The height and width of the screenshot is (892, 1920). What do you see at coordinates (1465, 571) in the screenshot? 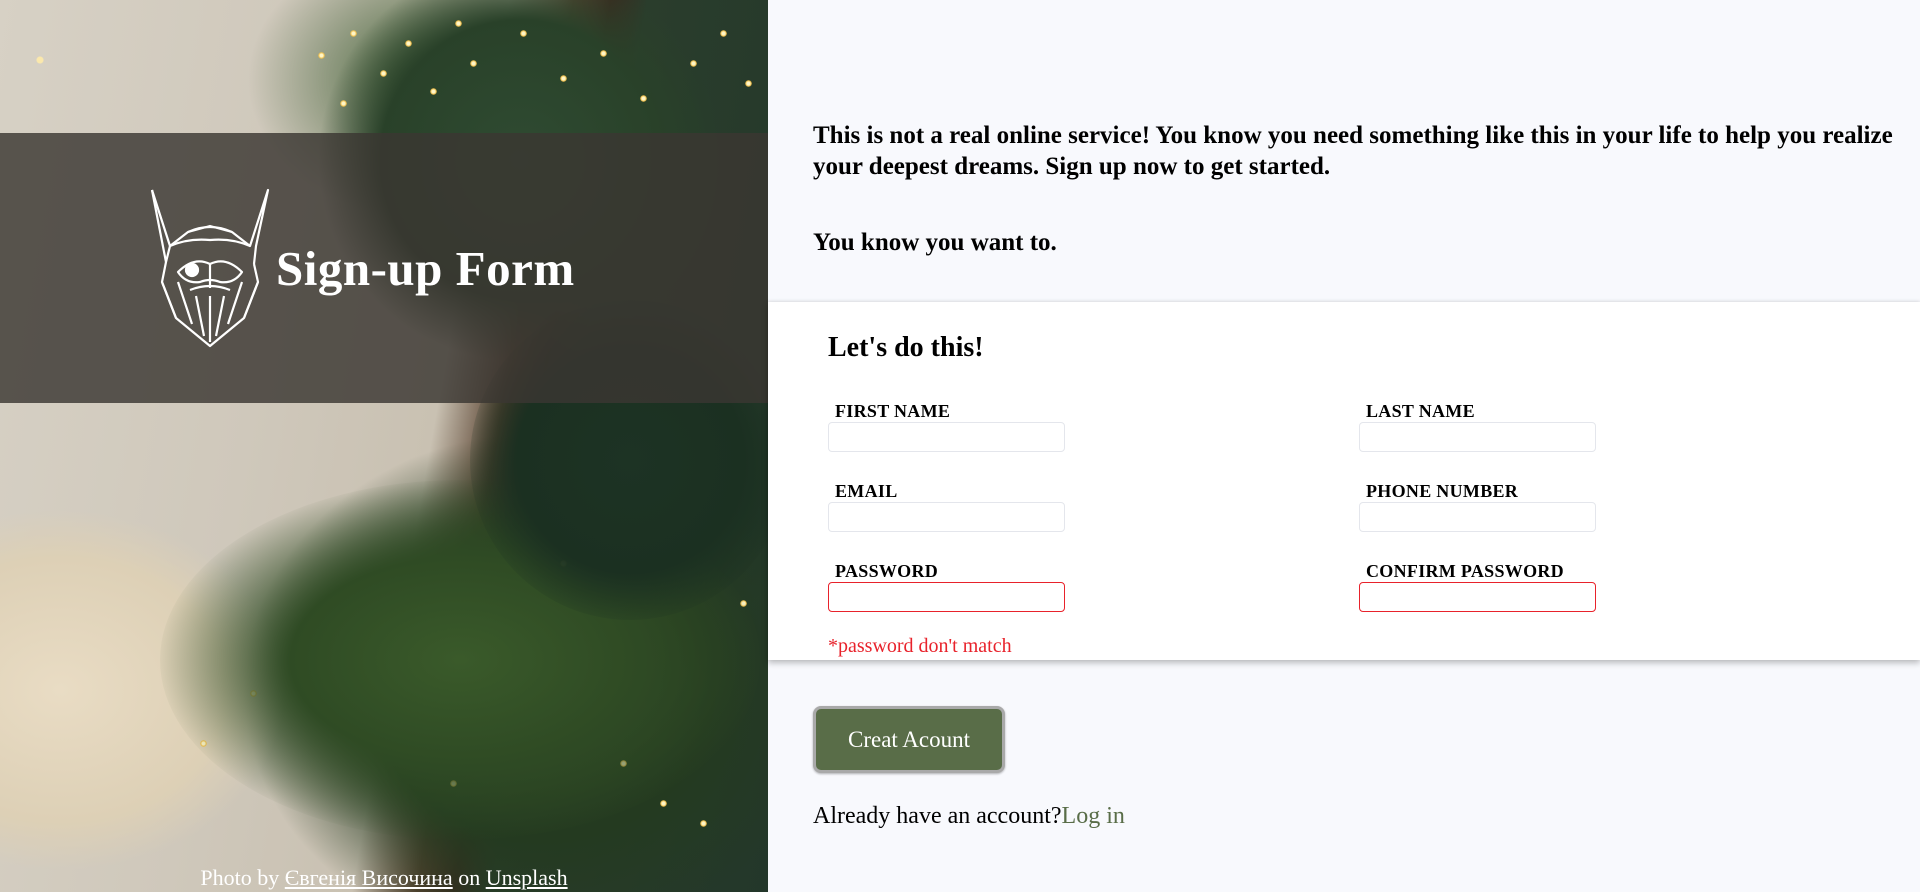
I see `confirm-password-label: CONFIRM PASSWORD` at bounding box center [1465, 571].